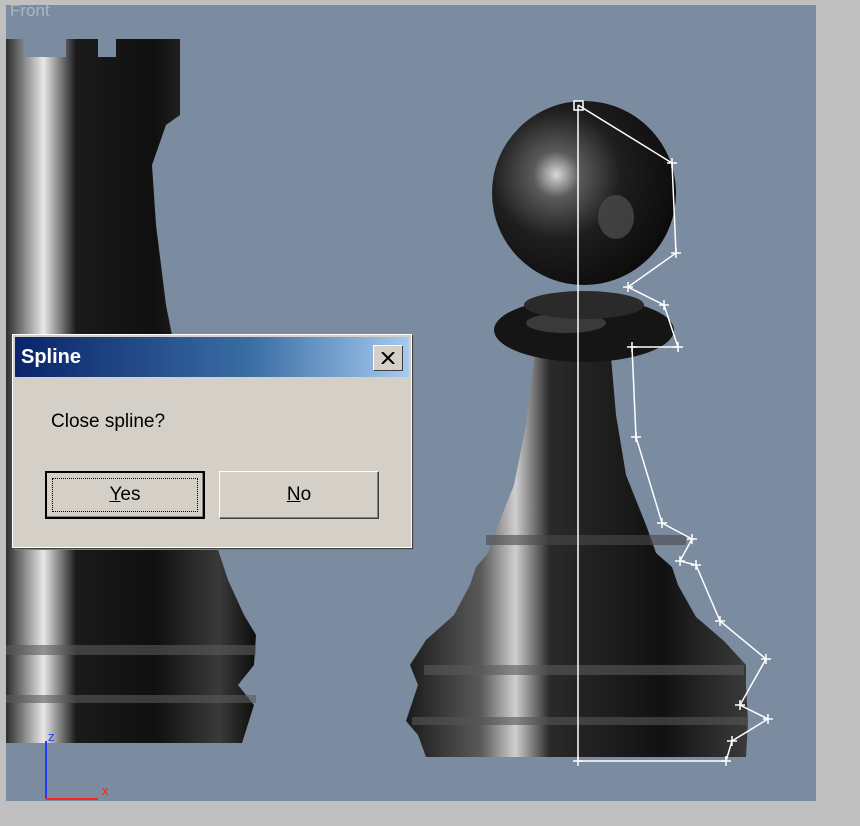  What do you see at coordinates (108, 421) in the screenshot?
I see `dialog-message: Close spline?` at bounding box center [108, 421].